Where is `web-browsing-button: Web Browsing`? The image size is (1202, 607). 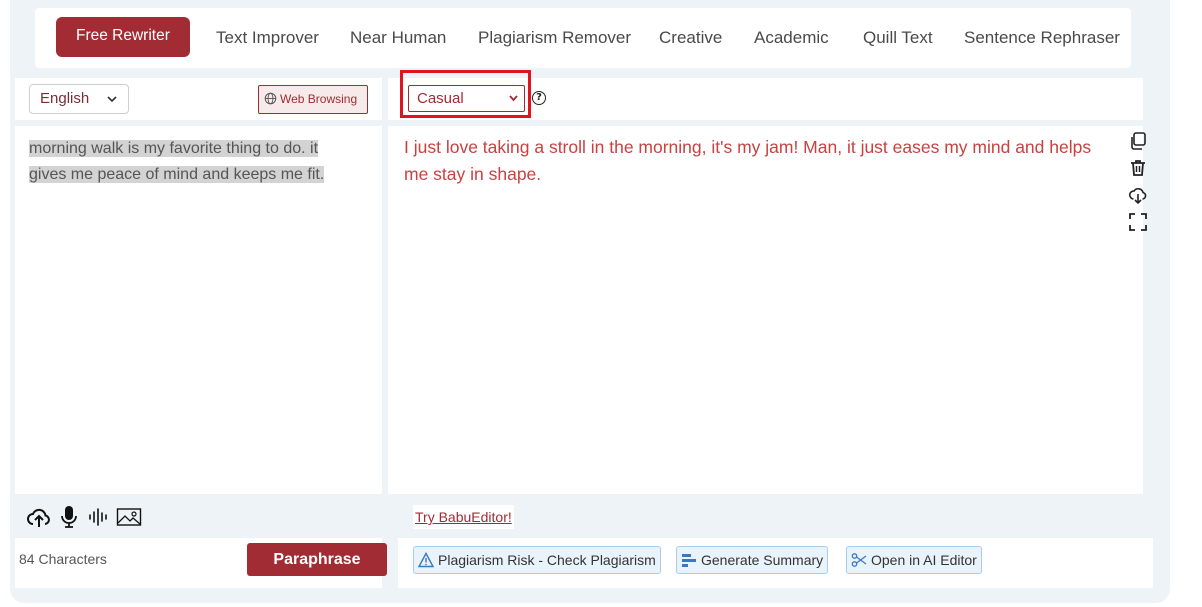
web-browsing-button: Web Browsing is located at coordinates (313, 99).